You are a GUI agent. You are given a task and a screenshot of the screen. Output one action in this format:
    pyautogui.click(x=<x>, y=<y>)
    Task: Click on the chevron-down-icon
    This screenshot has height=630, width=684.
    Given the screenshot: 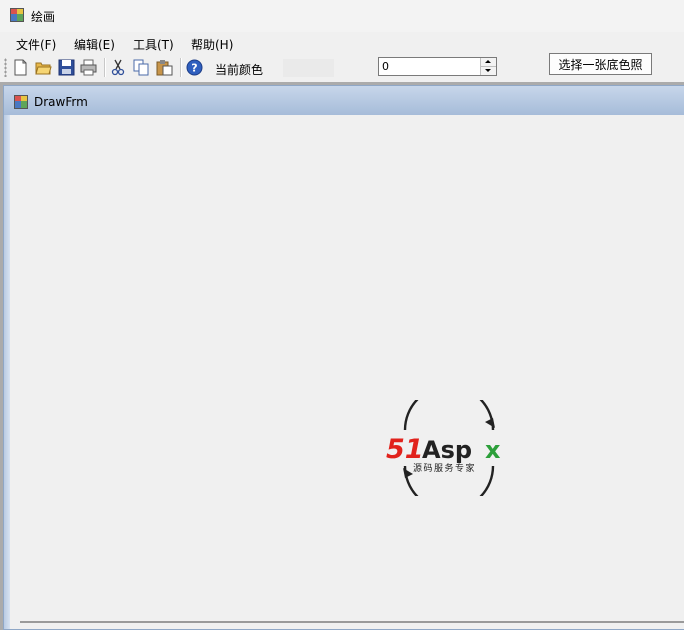 What is the action you would take?
    pyautogui.click(x=488, y=70)
    